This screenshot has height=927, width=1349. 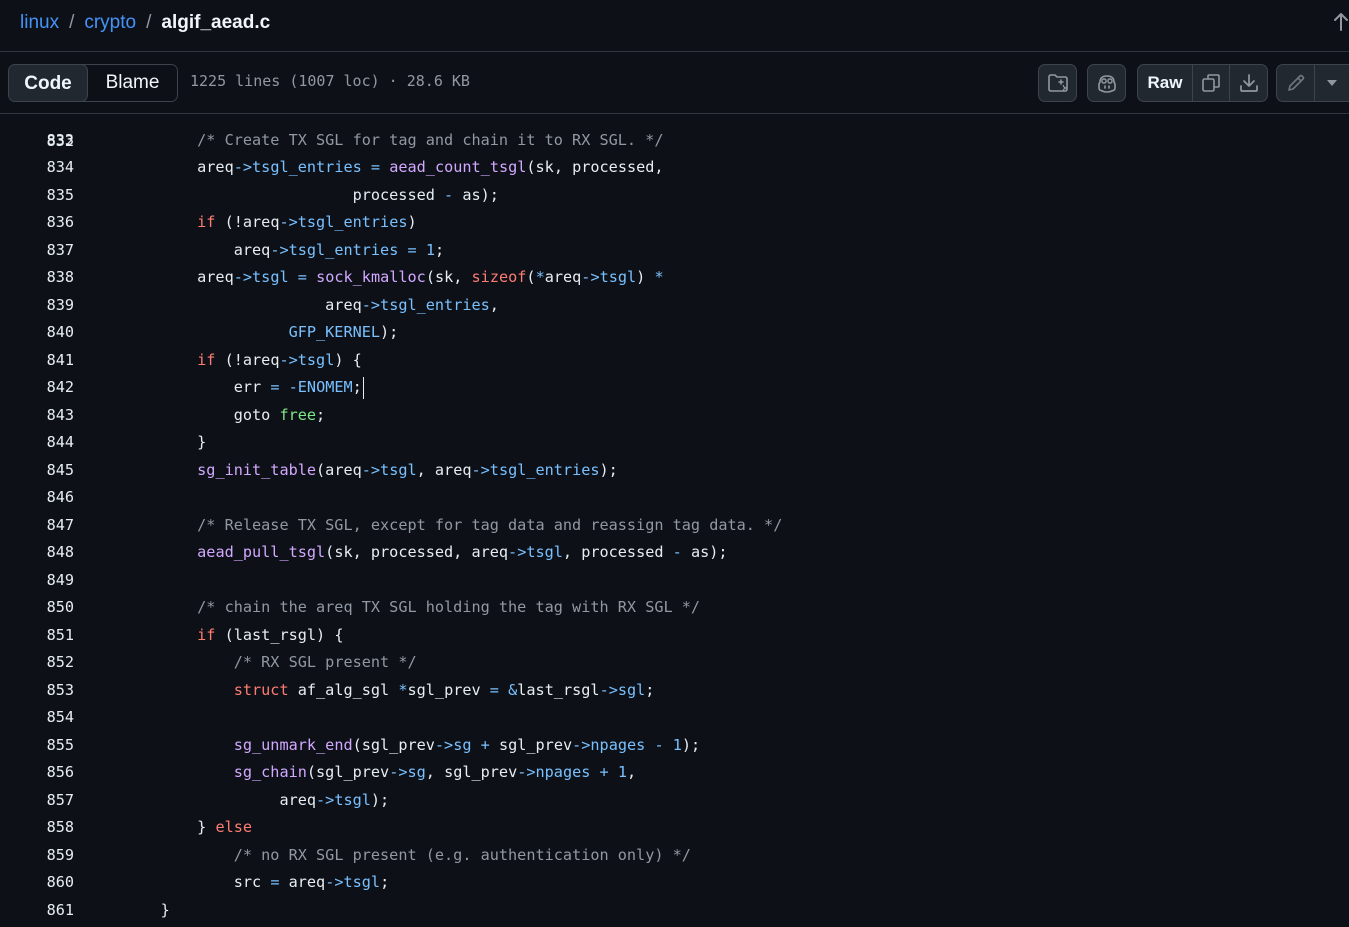 What do you see at coordinates (37, 636) in the screenshot?
I see `line-number: 851` at bounding box center [37, 636].